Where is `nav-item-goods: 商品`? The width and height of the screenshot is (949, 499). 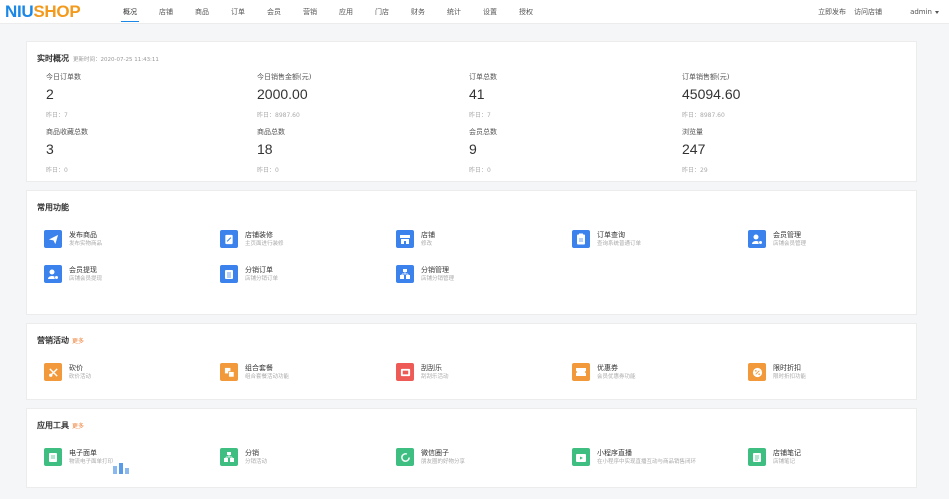 nav-item-goods: 商品 is located at coordinates (202, 12).